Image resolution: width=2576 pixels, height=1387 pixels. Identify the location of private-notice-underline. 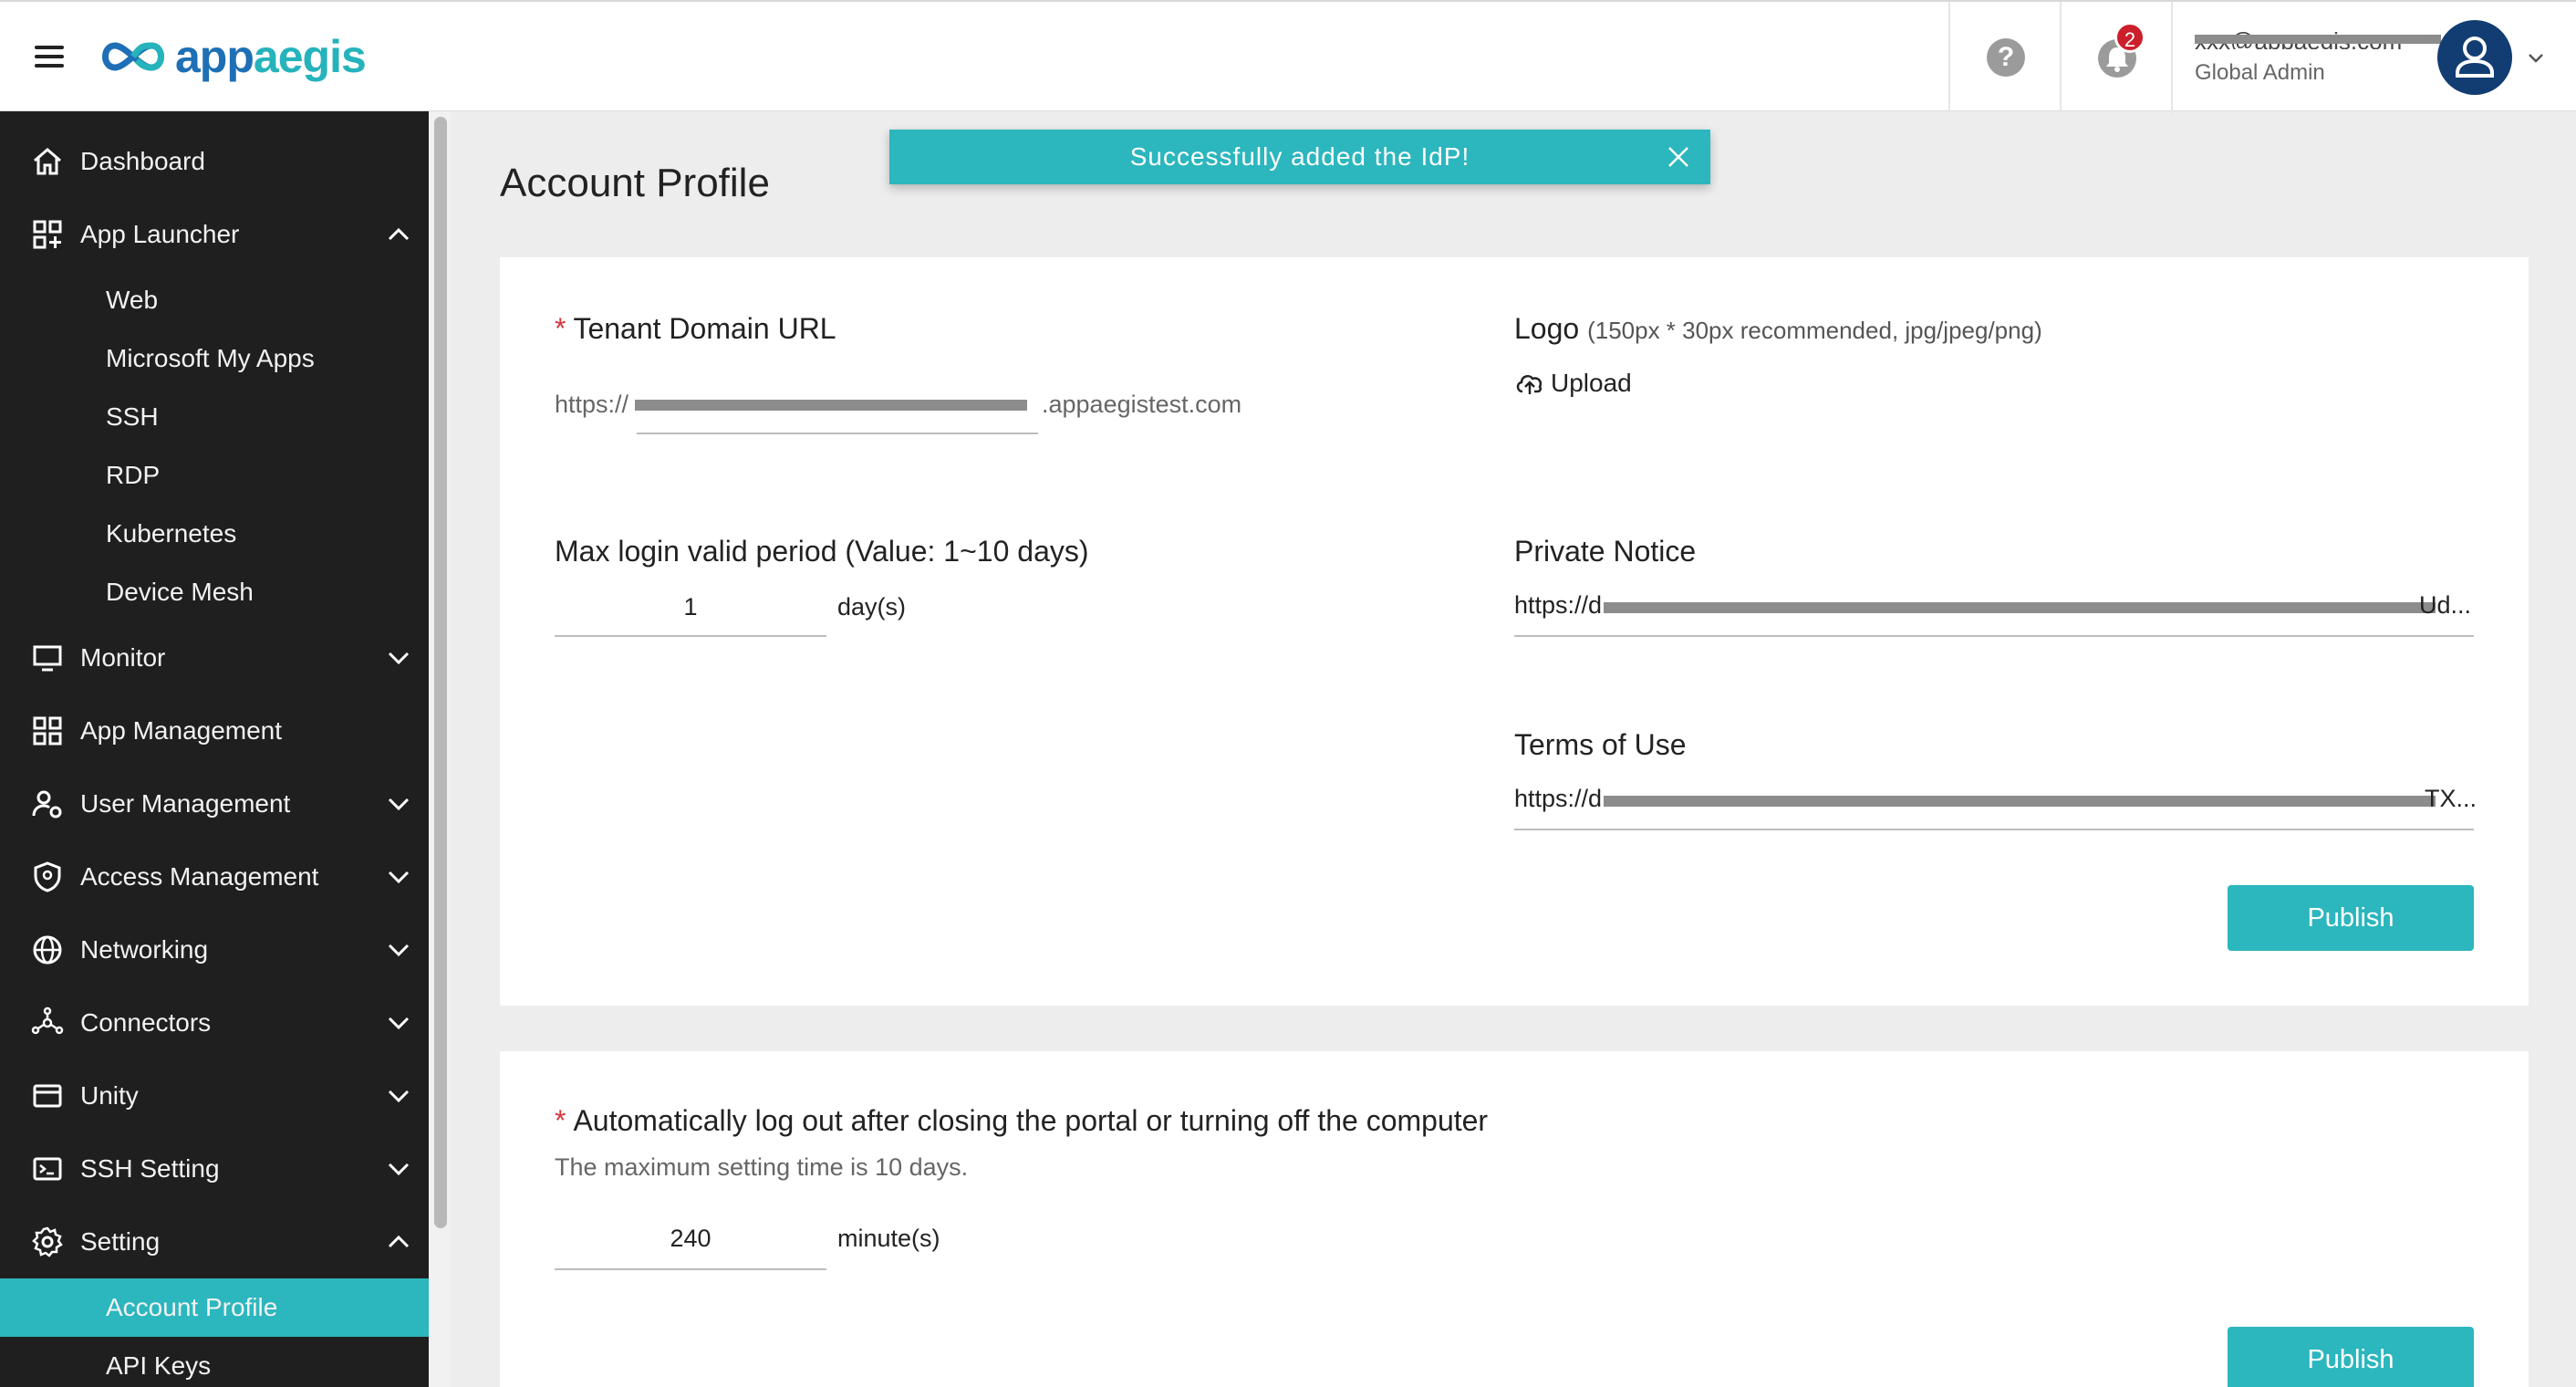
(1994, 636).